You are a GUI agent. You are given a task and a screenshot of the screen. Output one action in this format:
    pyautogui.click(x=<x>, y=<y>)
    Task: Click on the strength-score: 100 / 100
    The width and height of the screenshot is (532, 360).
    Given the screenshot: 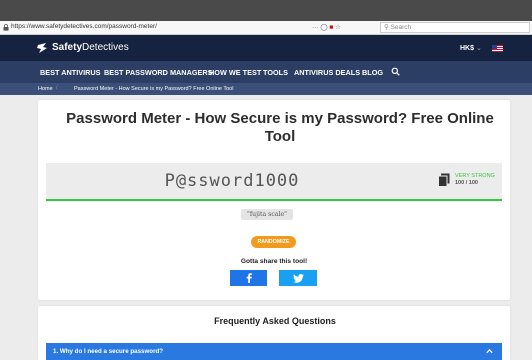 What is the action you would take?
    pyautogui.click(x=466, y=183)
    